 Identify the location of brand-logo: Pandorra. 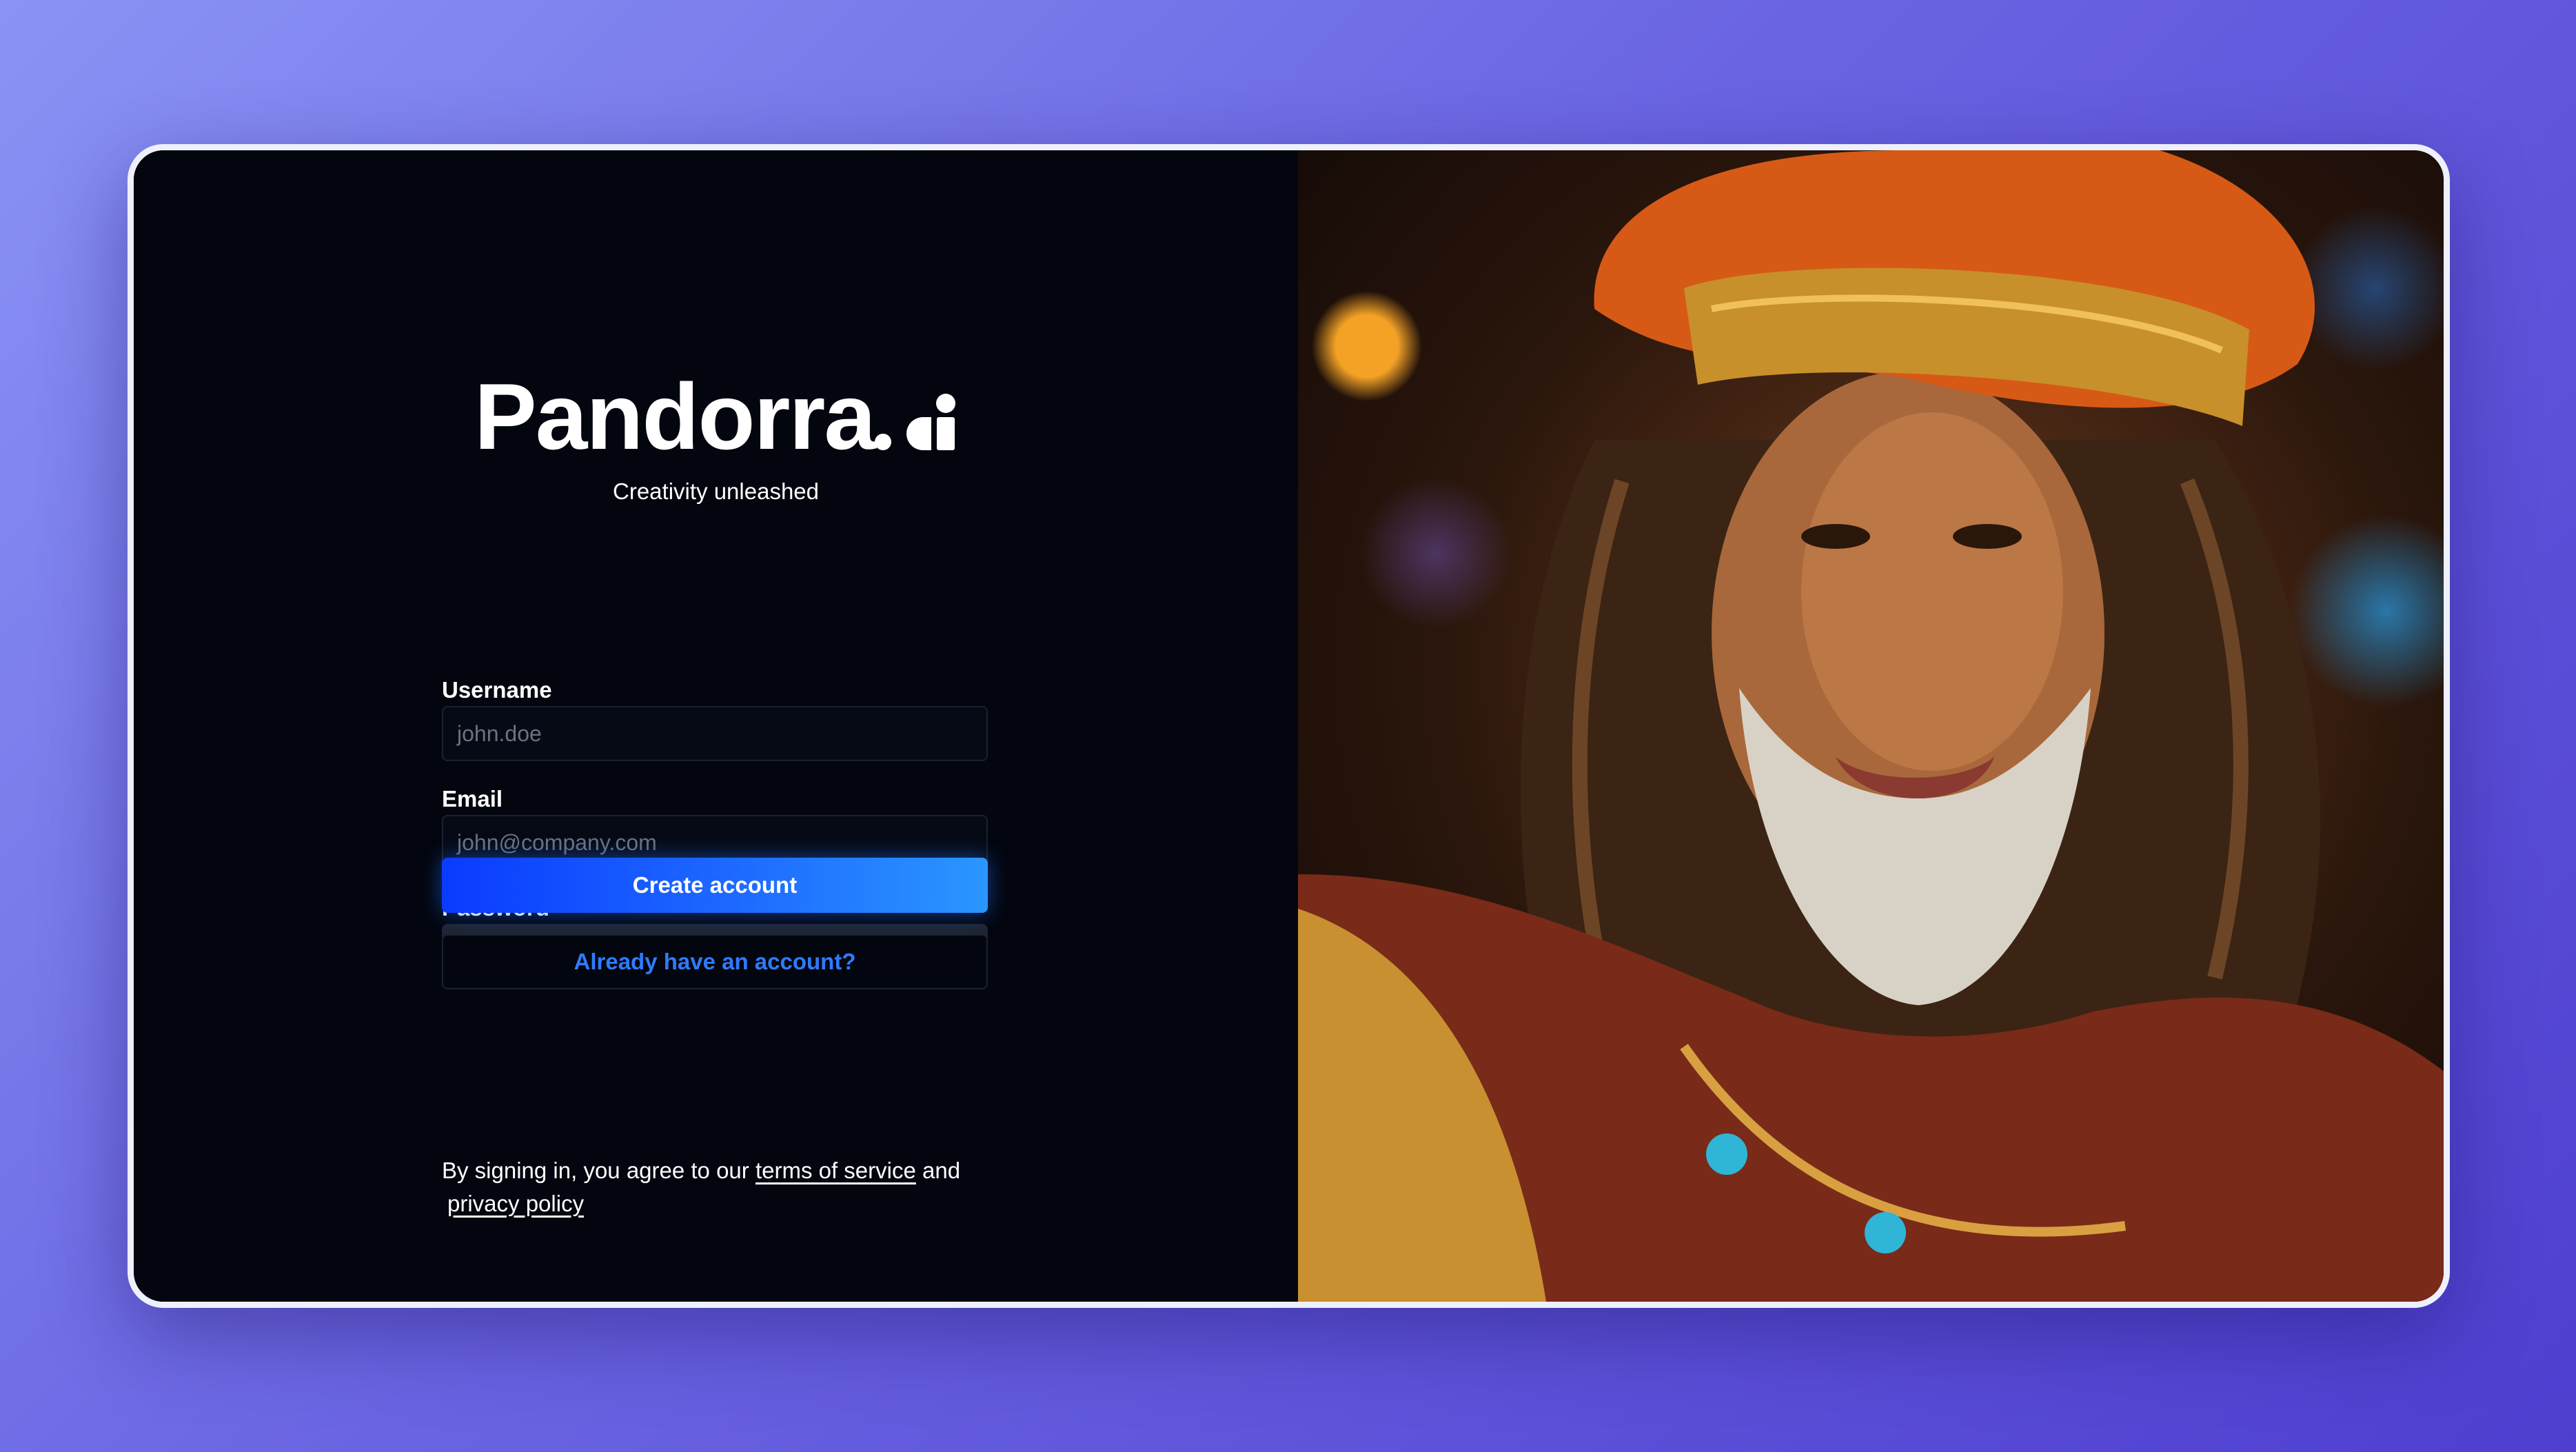
(716, 416).